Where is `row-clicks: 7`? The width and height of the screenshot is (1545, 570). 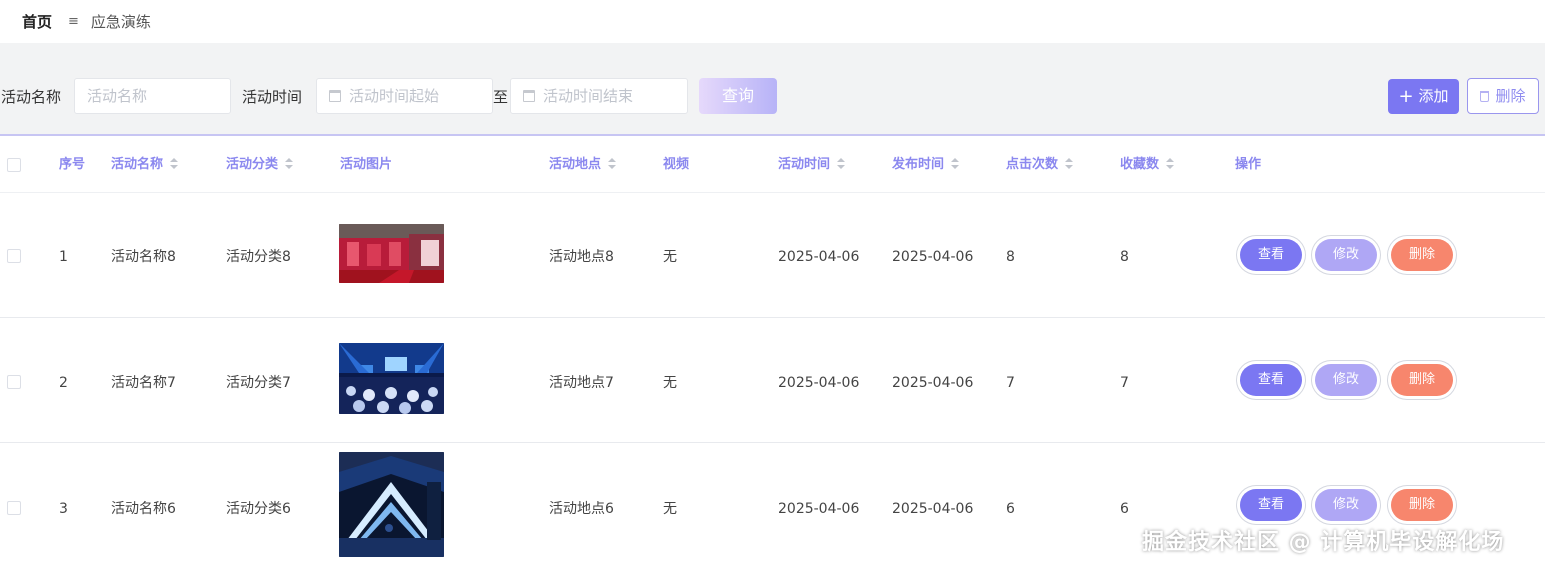 row-clicks: 7 is located at coordinates (1010, 383).